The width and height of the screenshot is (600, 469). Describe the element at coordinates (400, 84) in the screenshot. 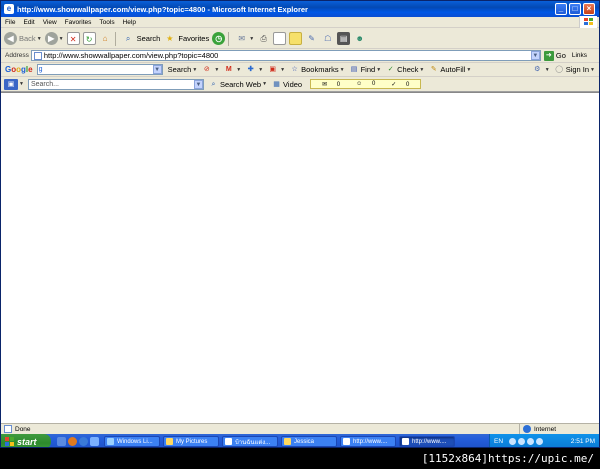

I see `counter-item: ✓ 0` at that location.